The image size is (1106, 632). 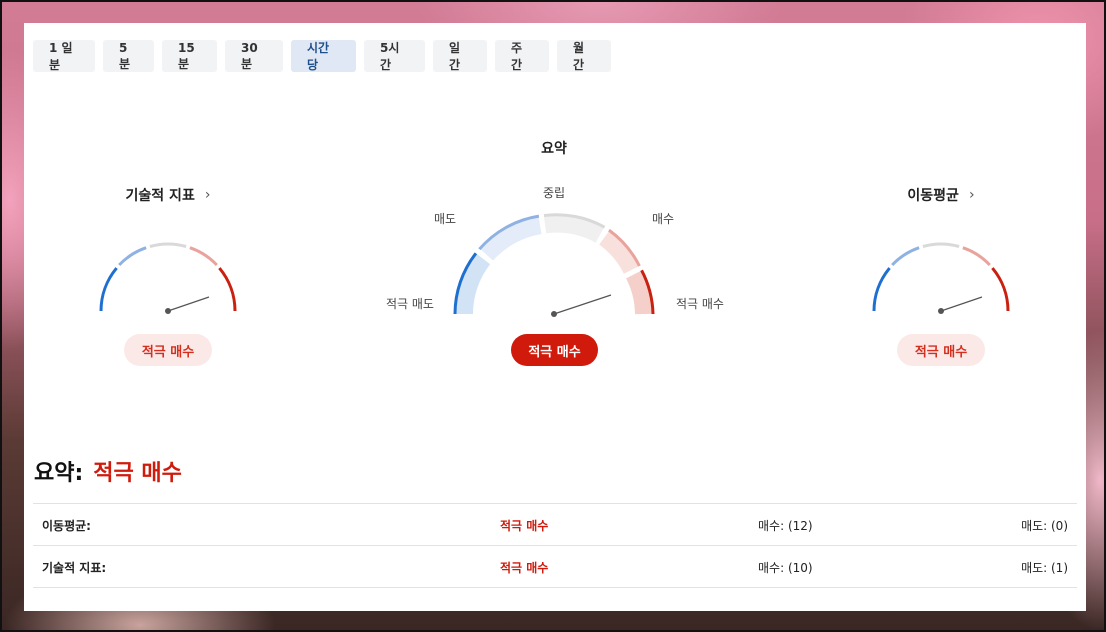 I want to click on row-buy-count: 매수: (10), so click(x=785, y=567).